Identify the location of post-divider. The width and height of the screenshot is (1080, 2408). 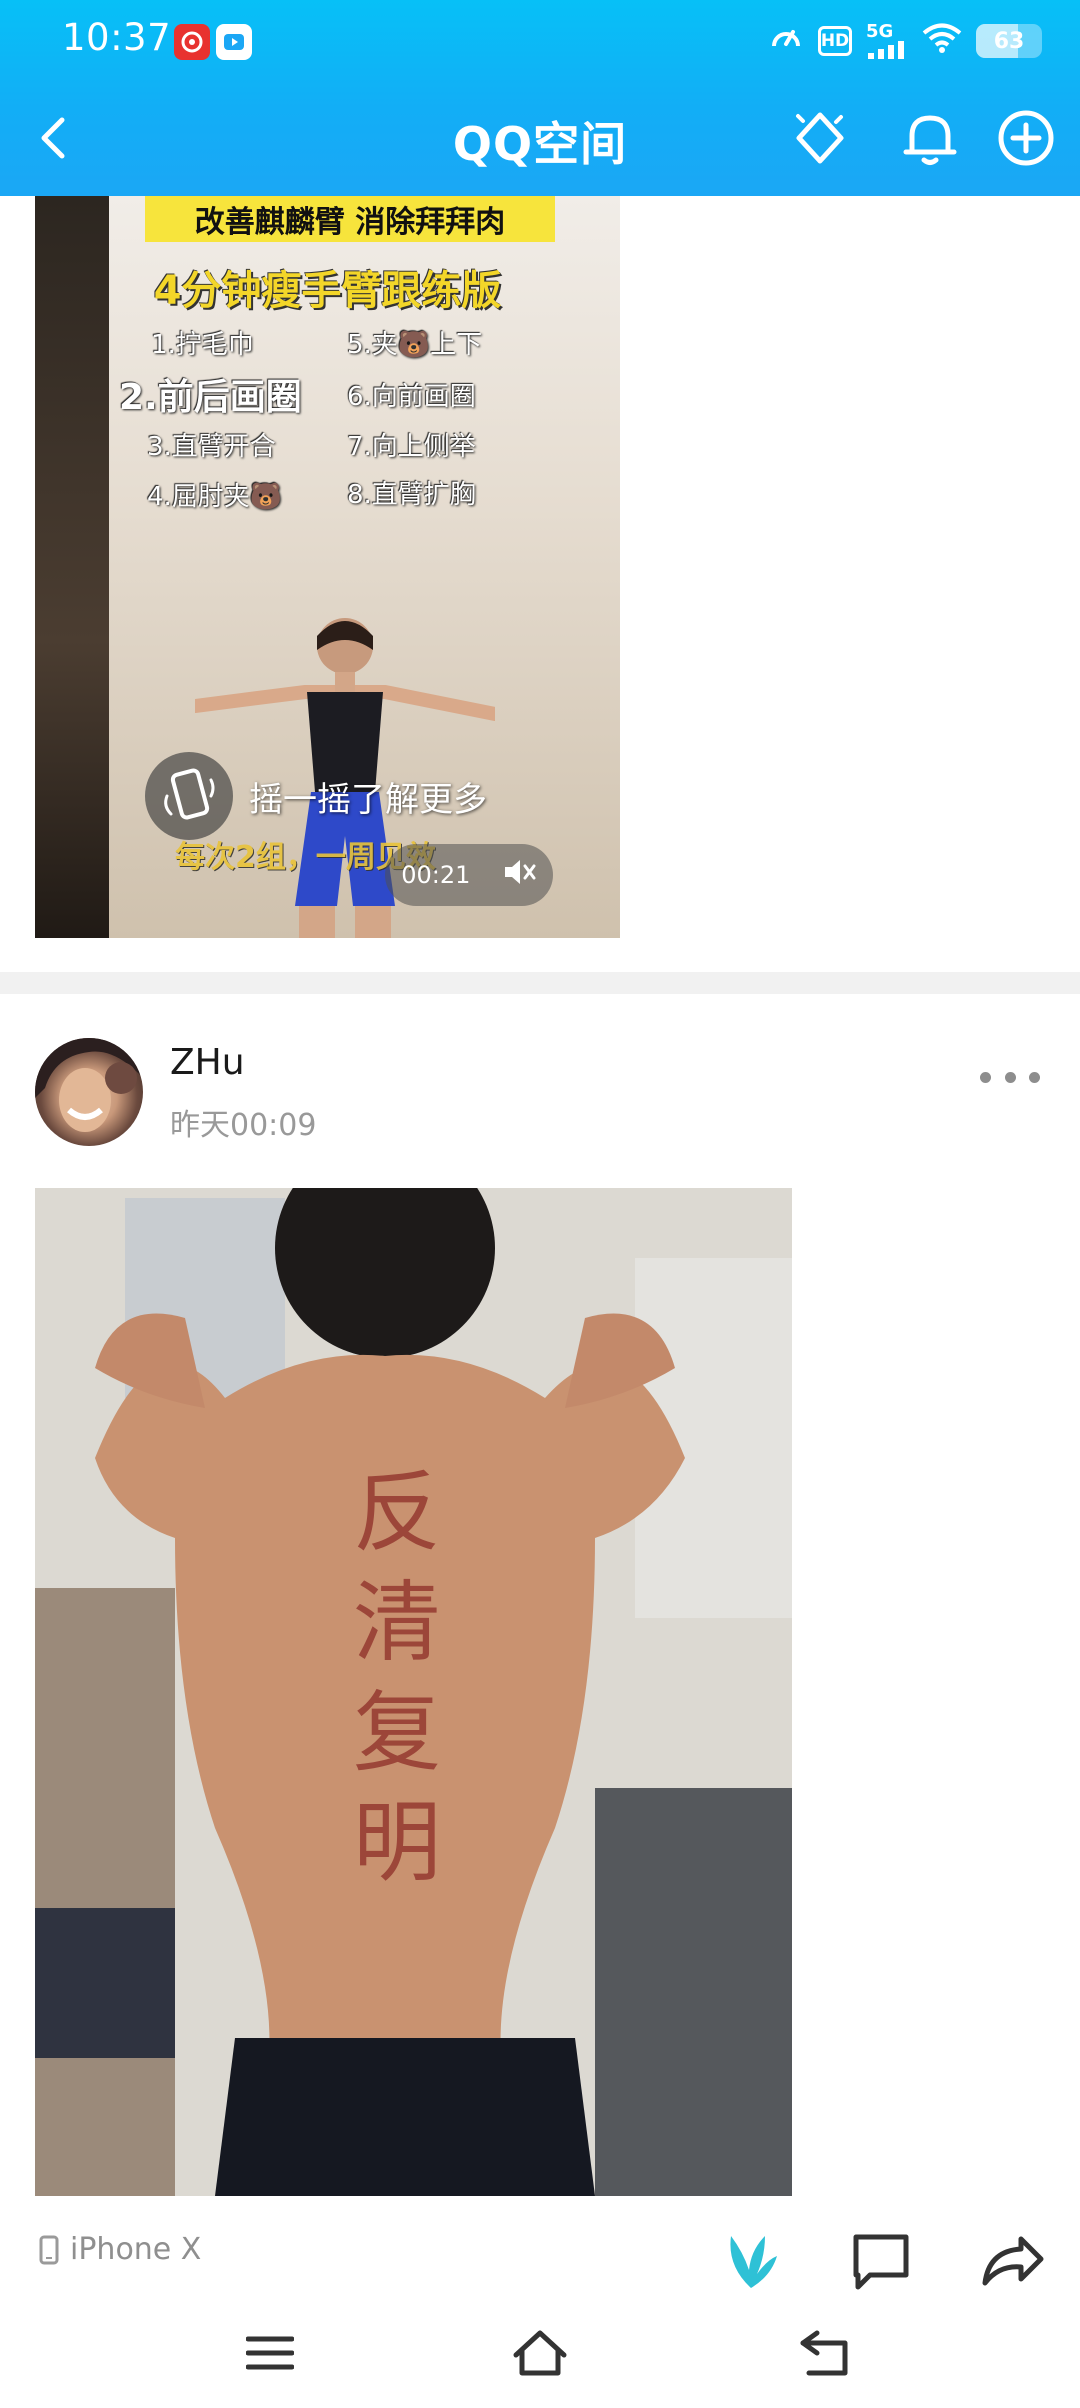
(540, 983).